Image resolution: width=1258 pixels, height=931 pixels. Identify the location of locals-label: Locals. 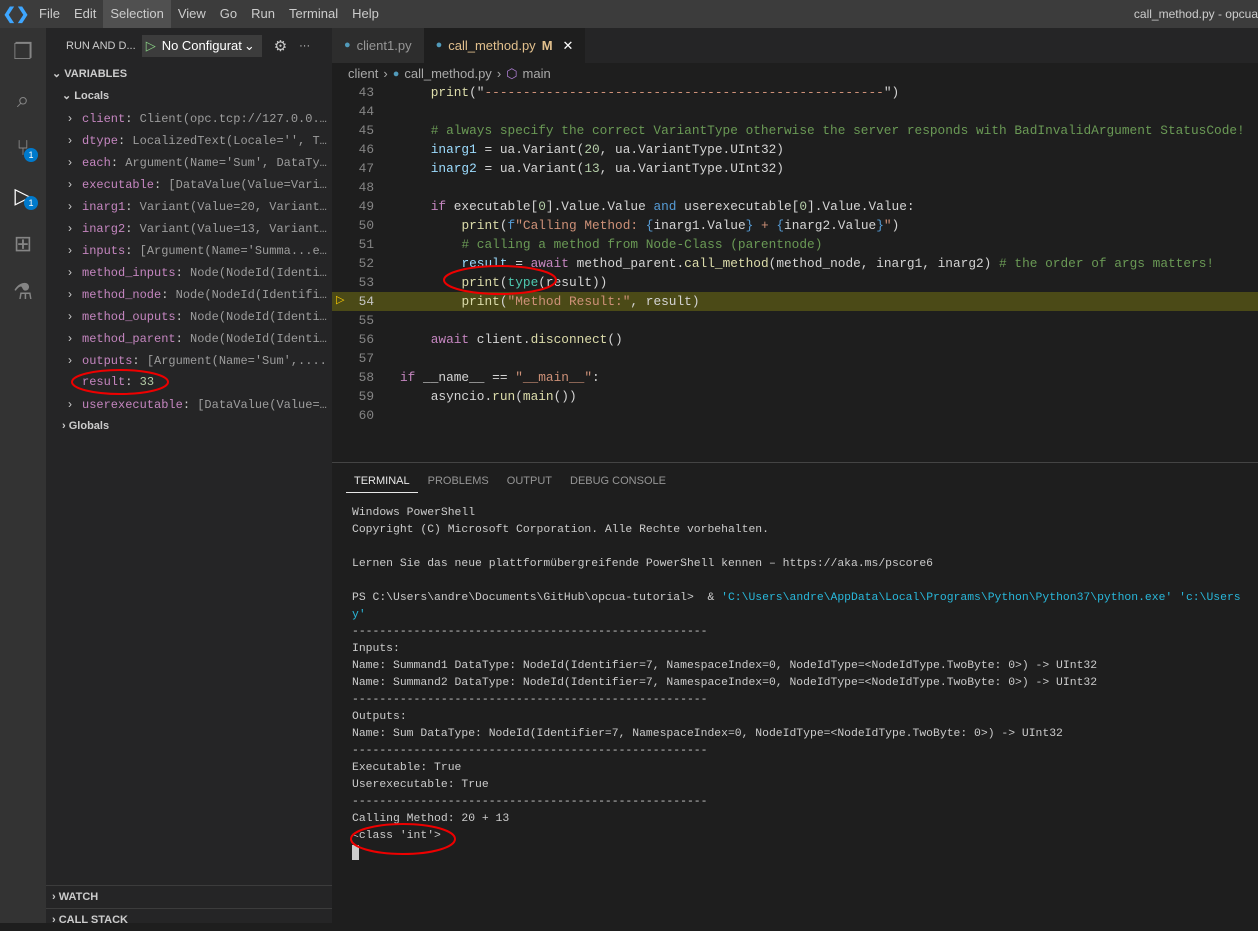
(92, 96).